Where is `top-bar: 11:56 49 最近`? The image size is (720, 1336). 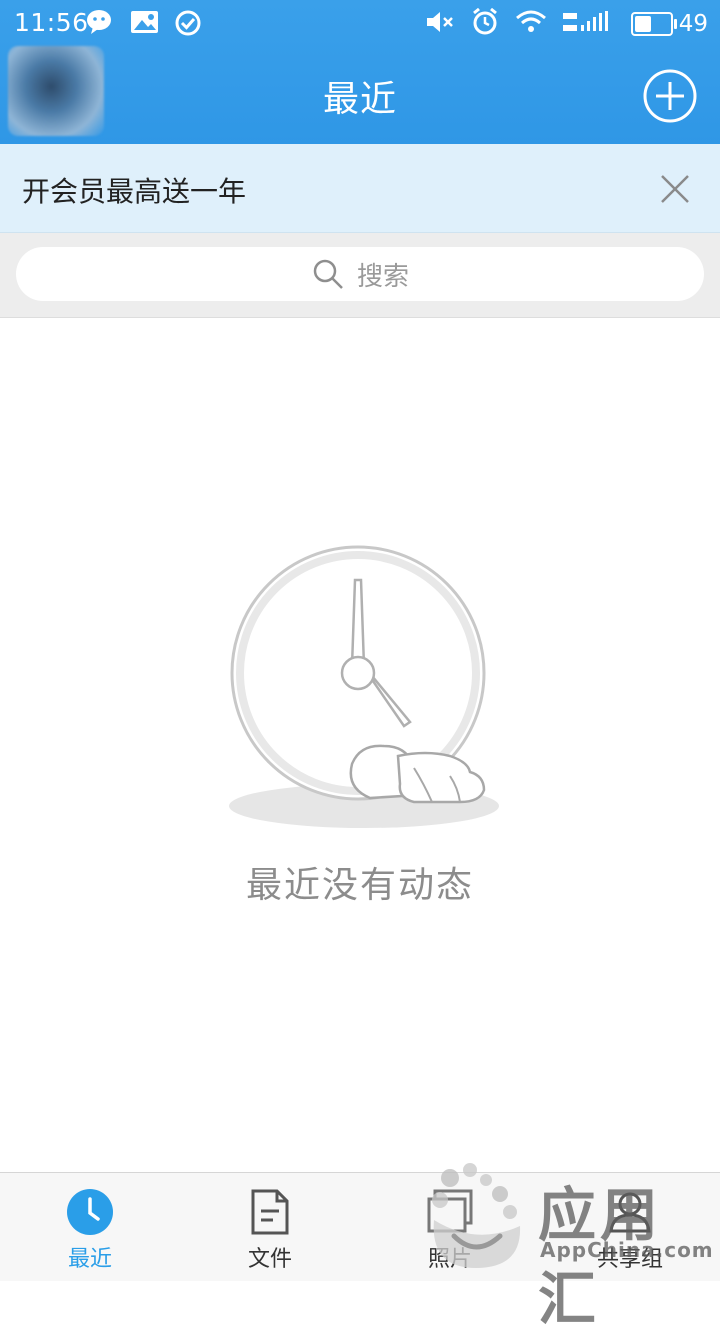
top-bar: 11:56 49 最近 is located at coordinates (360, 72).